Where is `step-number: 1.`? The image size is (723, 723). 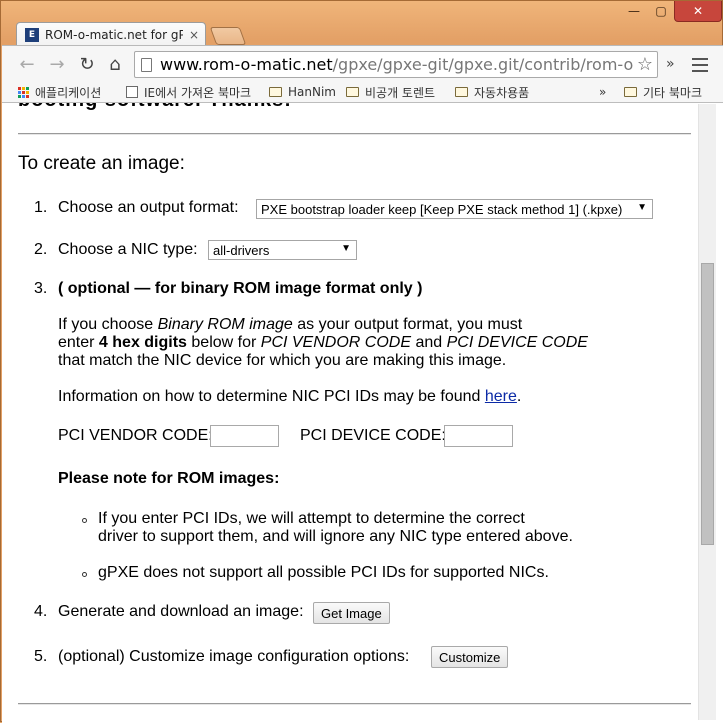
step-number: 1. is located at coordinates (41, 207).